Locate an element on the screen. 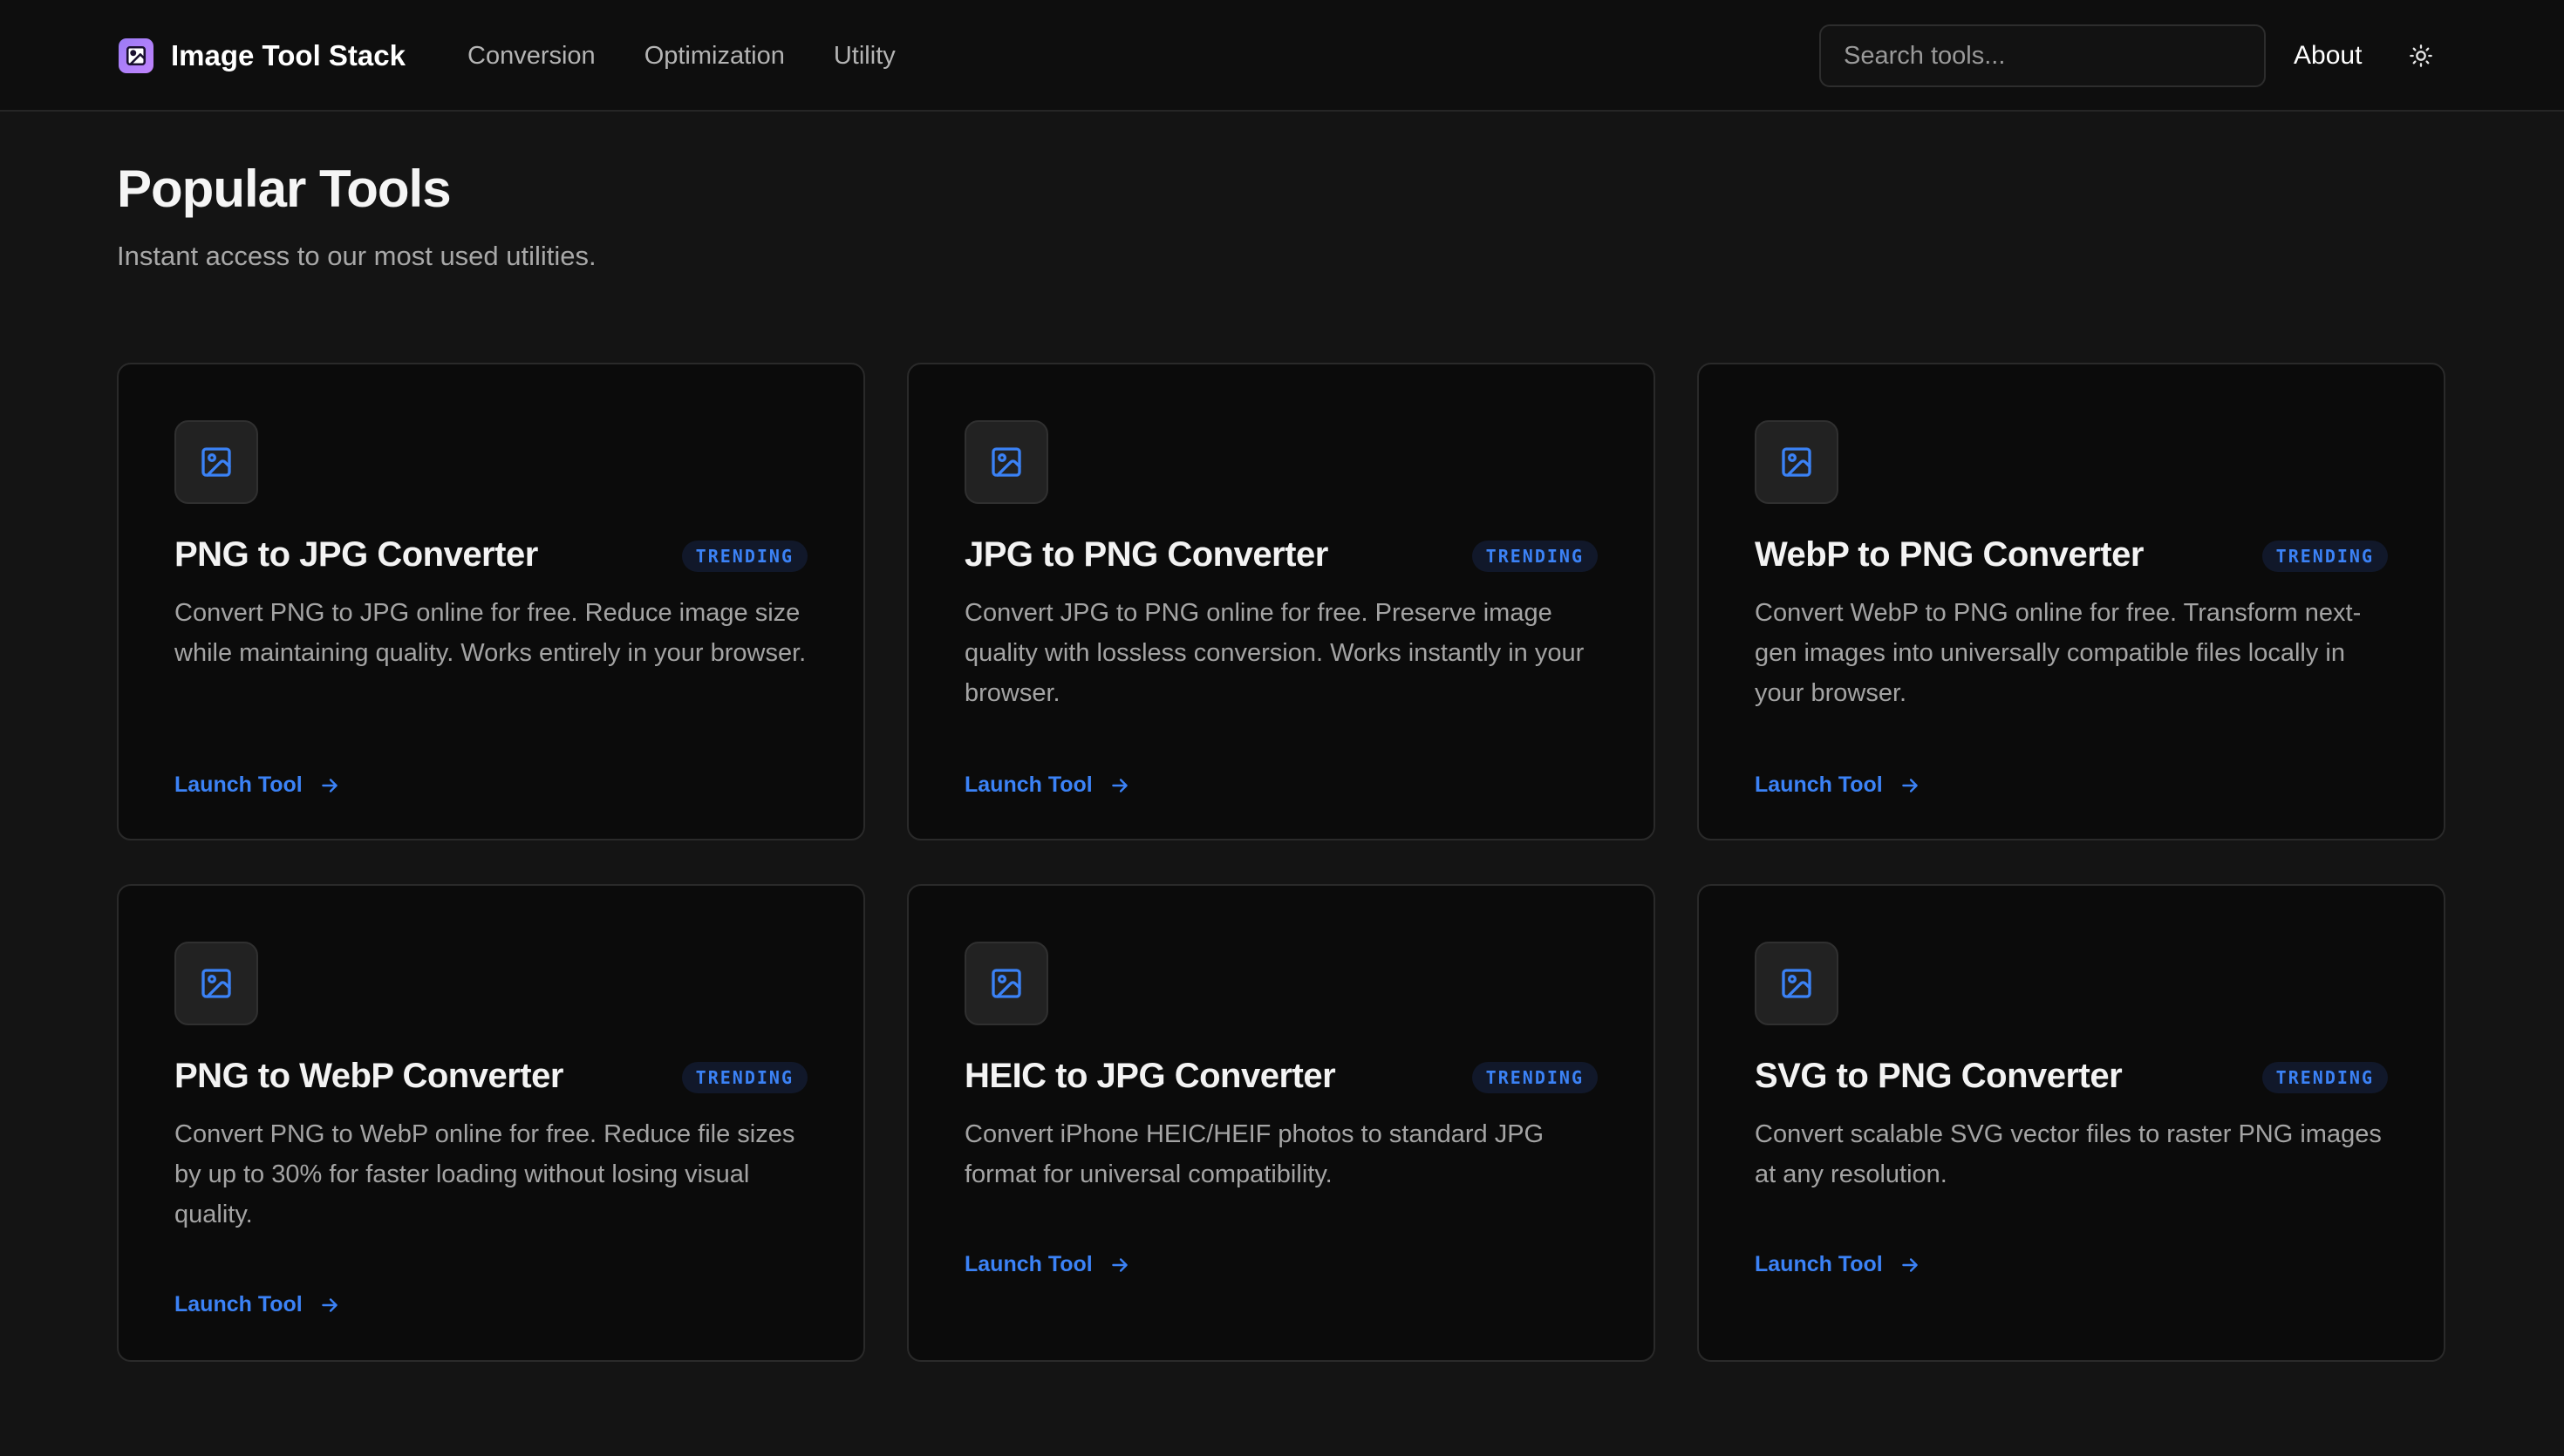 This screenshot has height=1456, width=2564. card-title: JPG to PNG Converter is located at coordinates (1146, 554).